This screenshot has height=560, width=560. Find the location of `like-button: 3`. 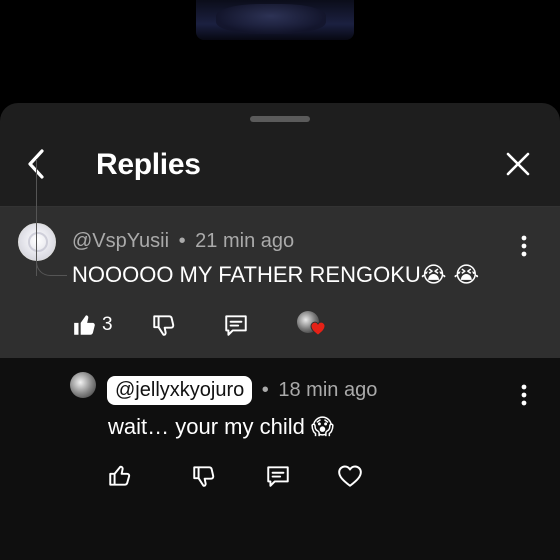

like-button: 3 is located at coordinates (92, 325).